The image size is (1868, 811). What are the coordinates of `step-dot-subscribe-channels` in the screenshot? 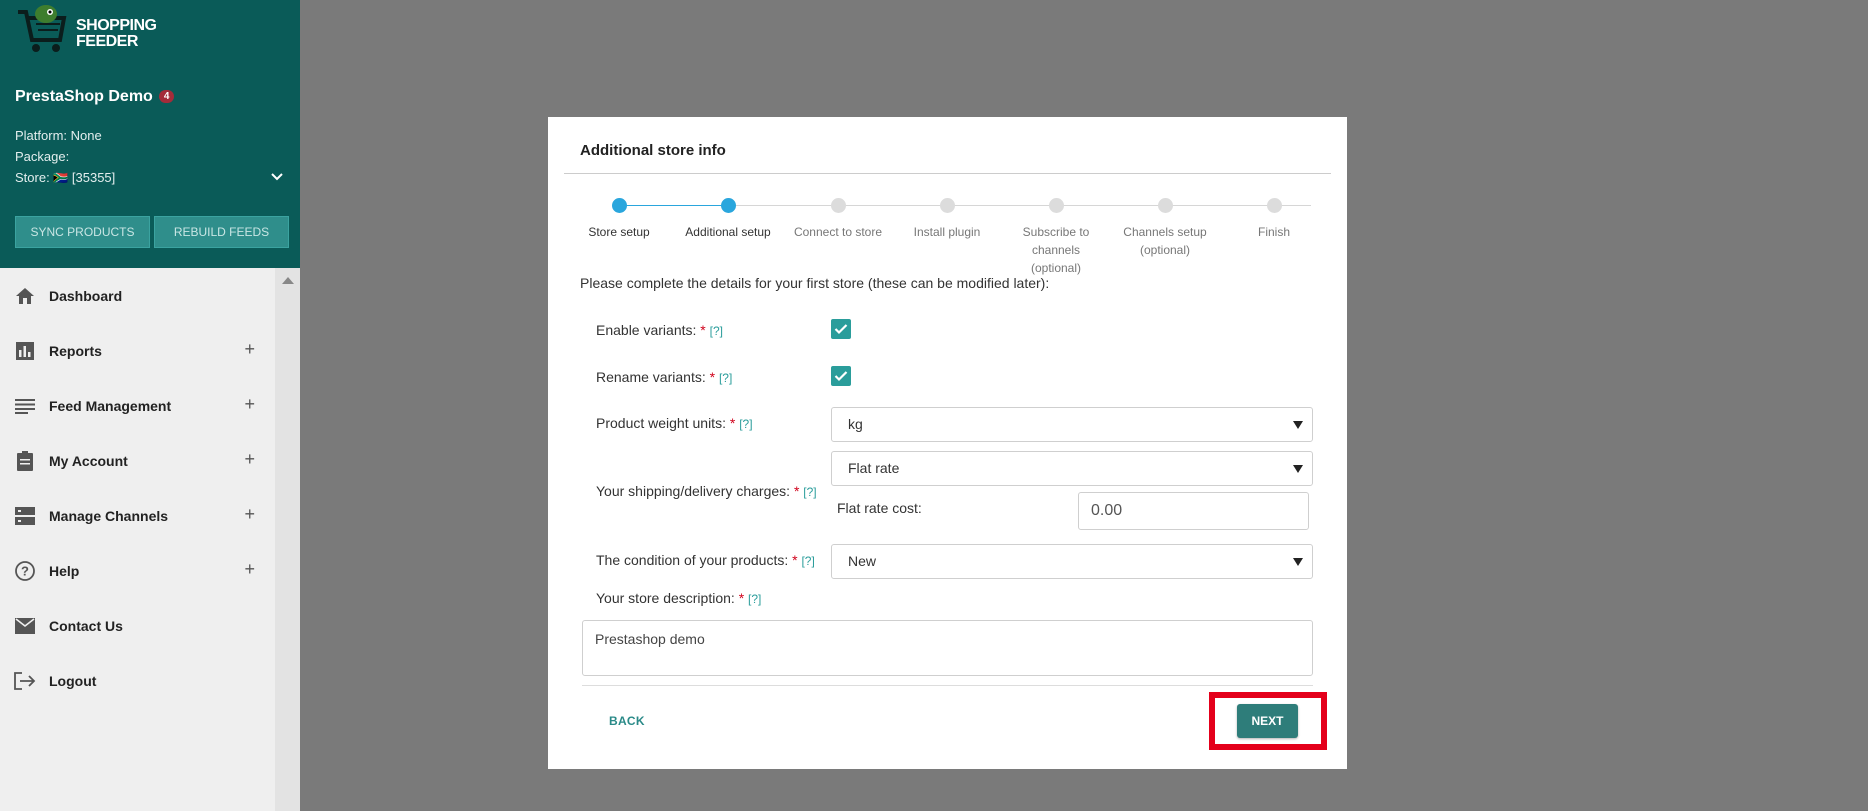 It's located at (1056, 205).